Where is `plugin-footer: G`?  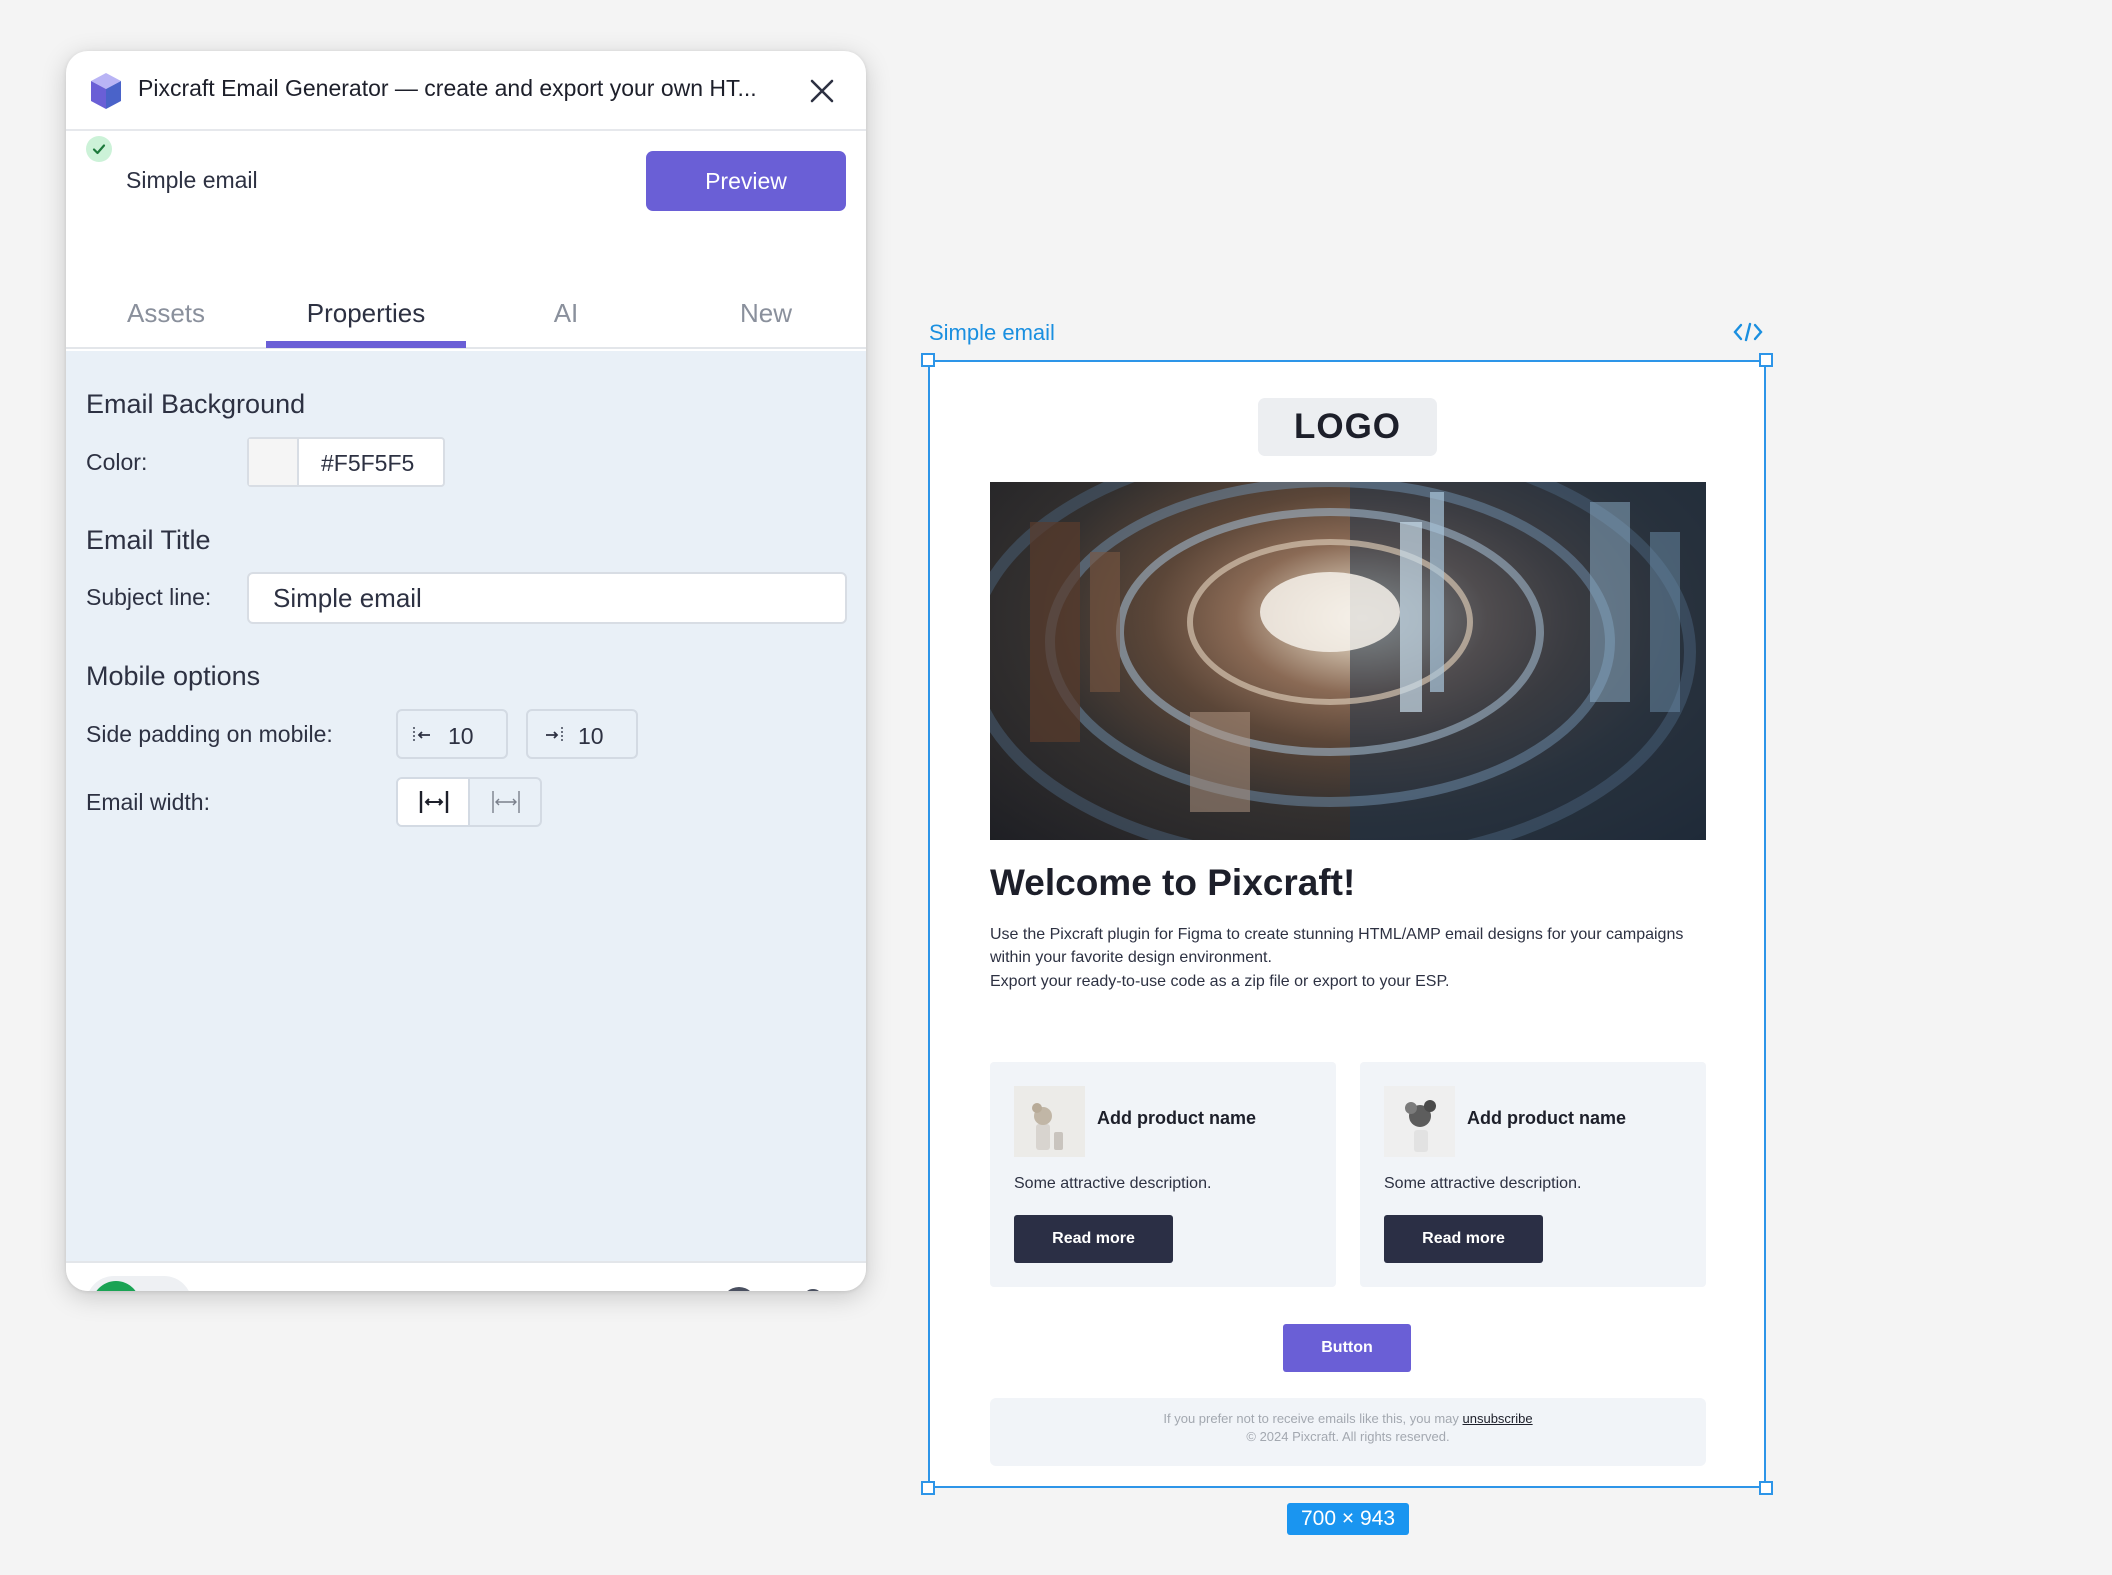 plugin-footer: G is located at coordinates (466, 1276).